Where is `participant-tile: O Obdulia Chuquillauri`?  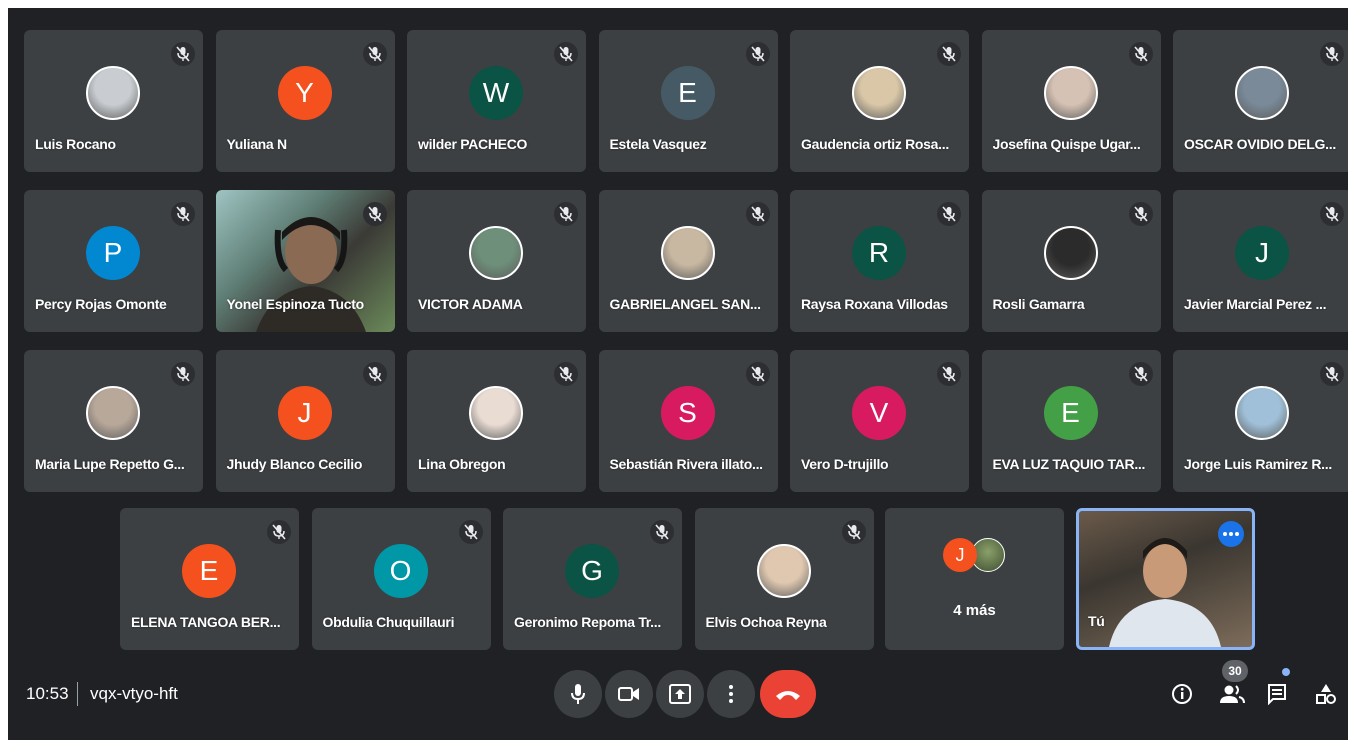
participant-tile: O Obdulia Chuquillauri is located at coordinates (401, 579).